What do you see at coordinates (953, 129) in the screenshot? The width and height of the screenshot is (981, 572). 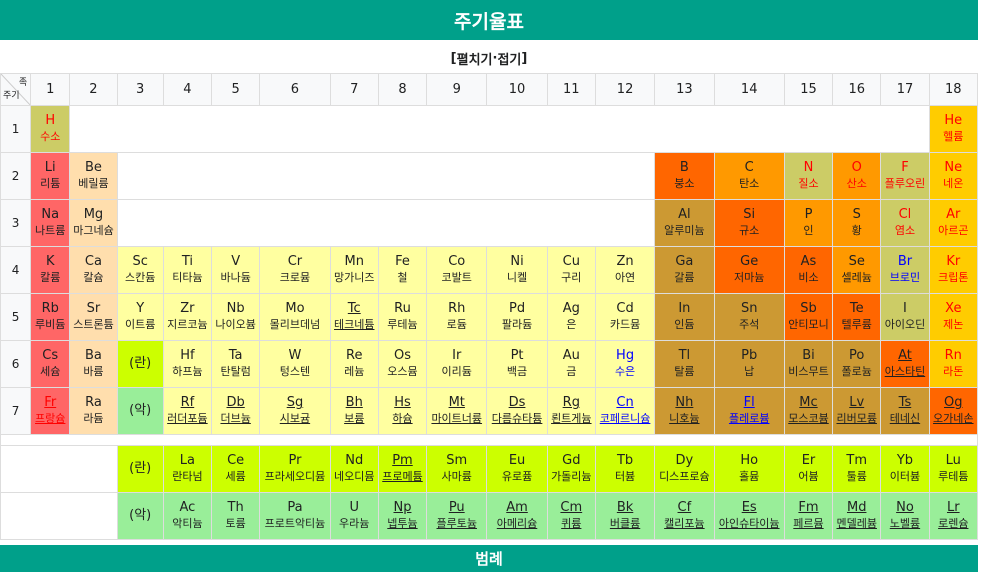 I see `element-cell: He 헬륨` at bounding box center [953, 129].